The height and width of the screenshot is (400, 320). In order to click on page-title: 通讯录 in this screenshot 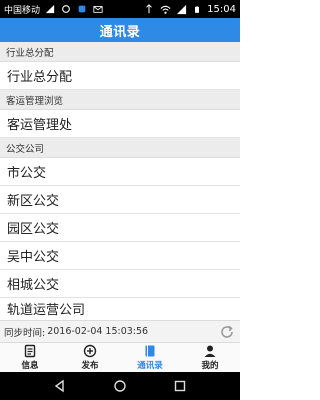, I will do `click(120, 32)`.